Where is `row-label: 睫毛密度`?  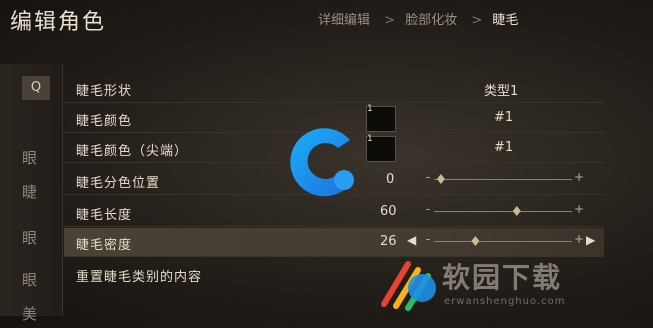
row-label: 睫毛密度 is located at coordinates (104, 245).